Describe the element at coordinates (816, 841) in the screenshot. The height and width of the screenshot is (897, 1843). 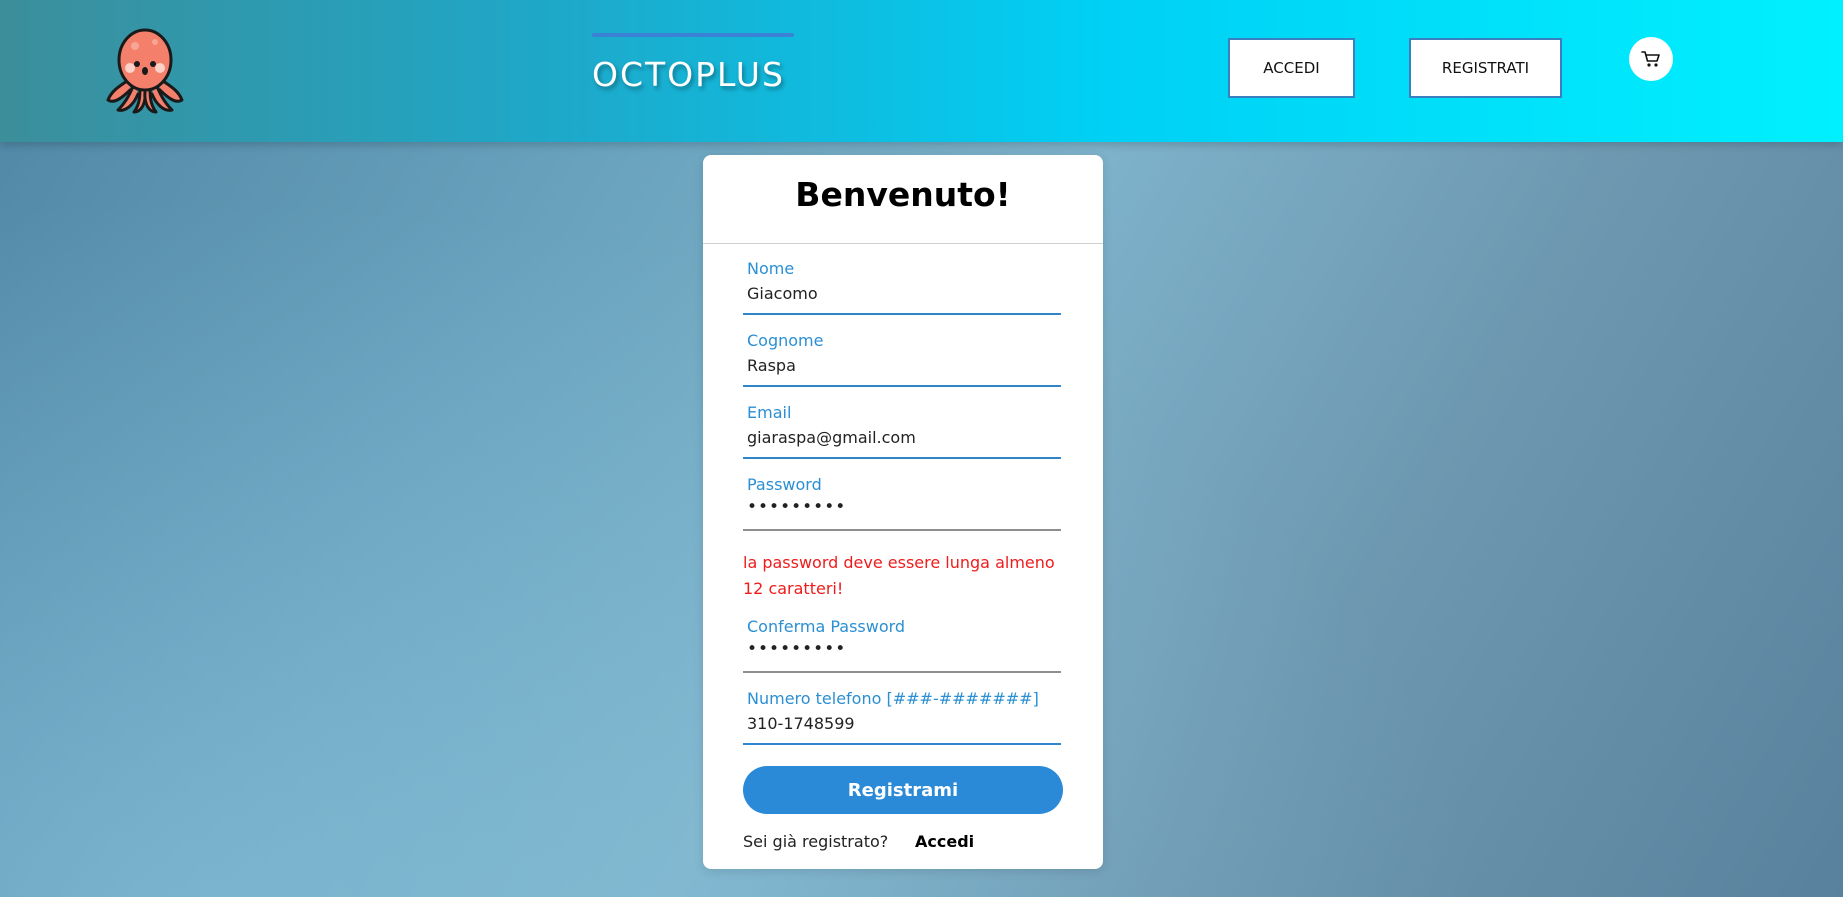
I see `already-registered-text: Sei già registrato?` at that location.